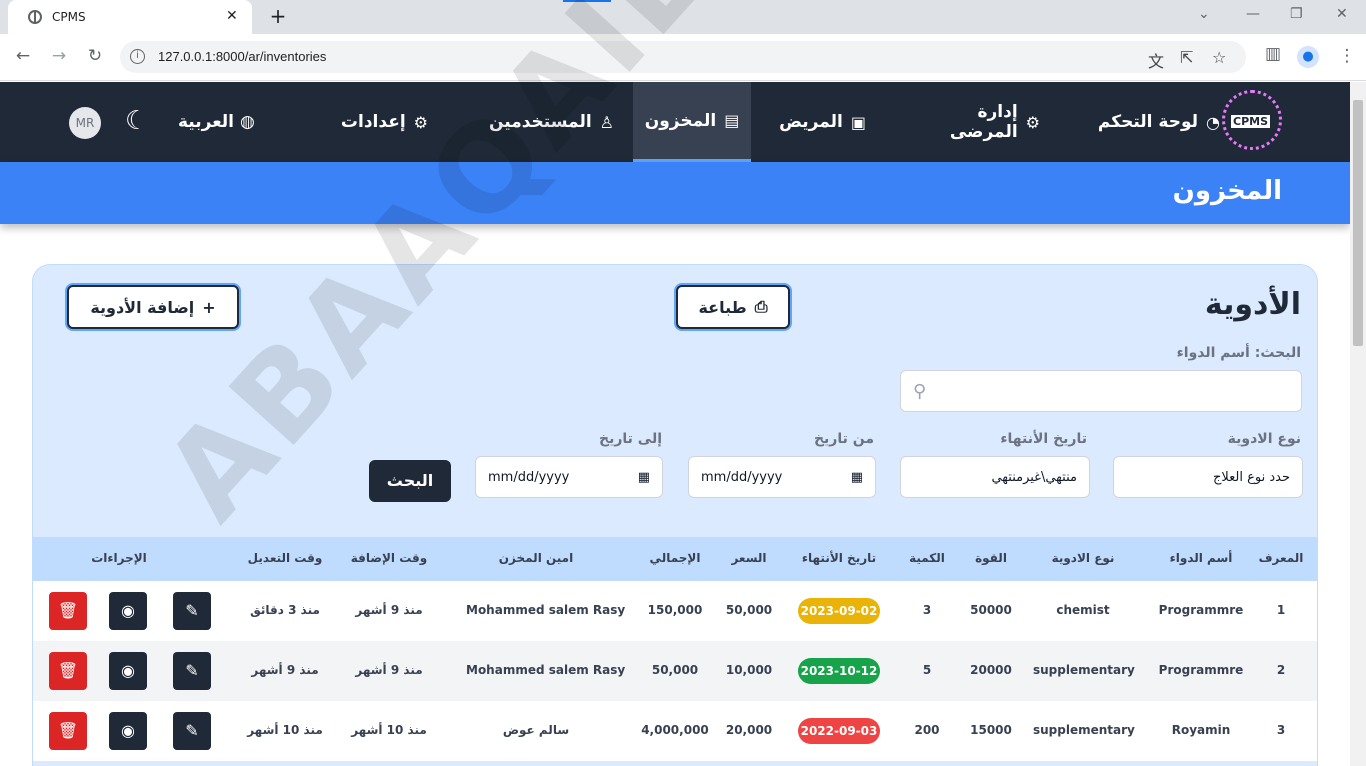 This screenshot has height=766, width=1366. What do you see at coordinates (749, 670) in the screenshot?
I see `cell-price: 10,000` at bounding box center [749, 670].